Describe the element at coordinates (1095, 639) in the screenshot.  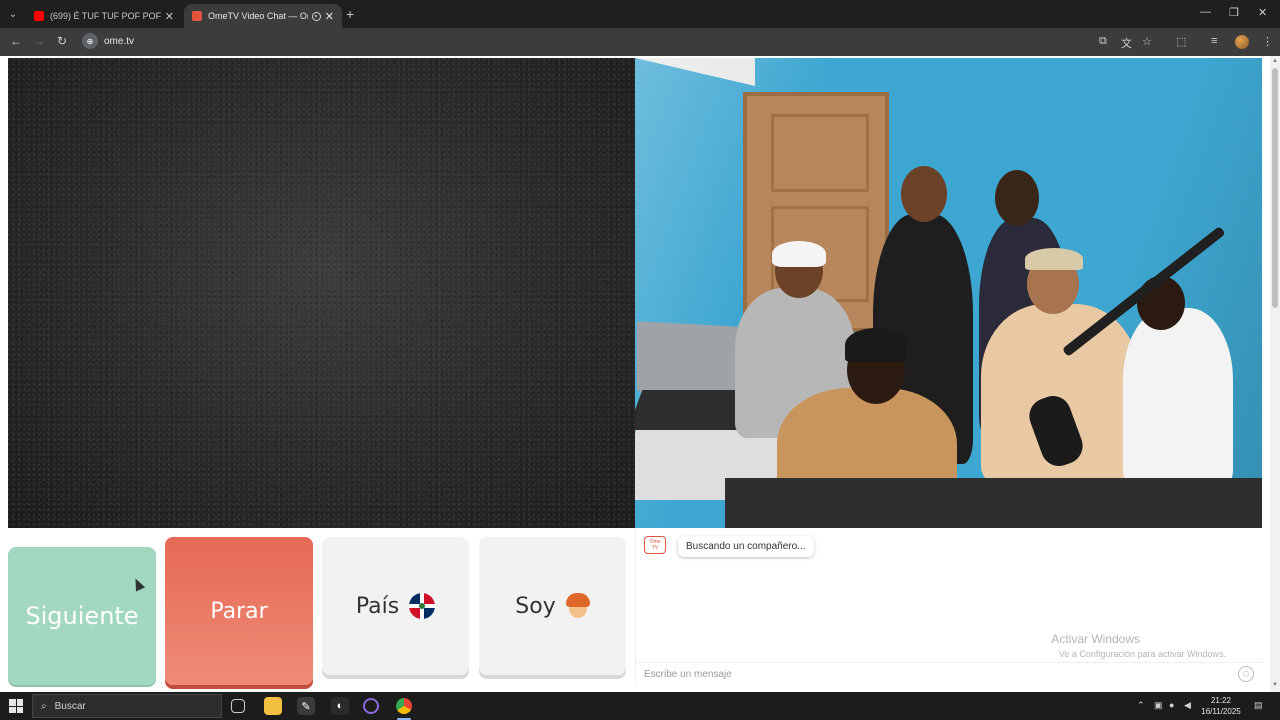
I see `windows-activation-title: Activar Windows` at that location.